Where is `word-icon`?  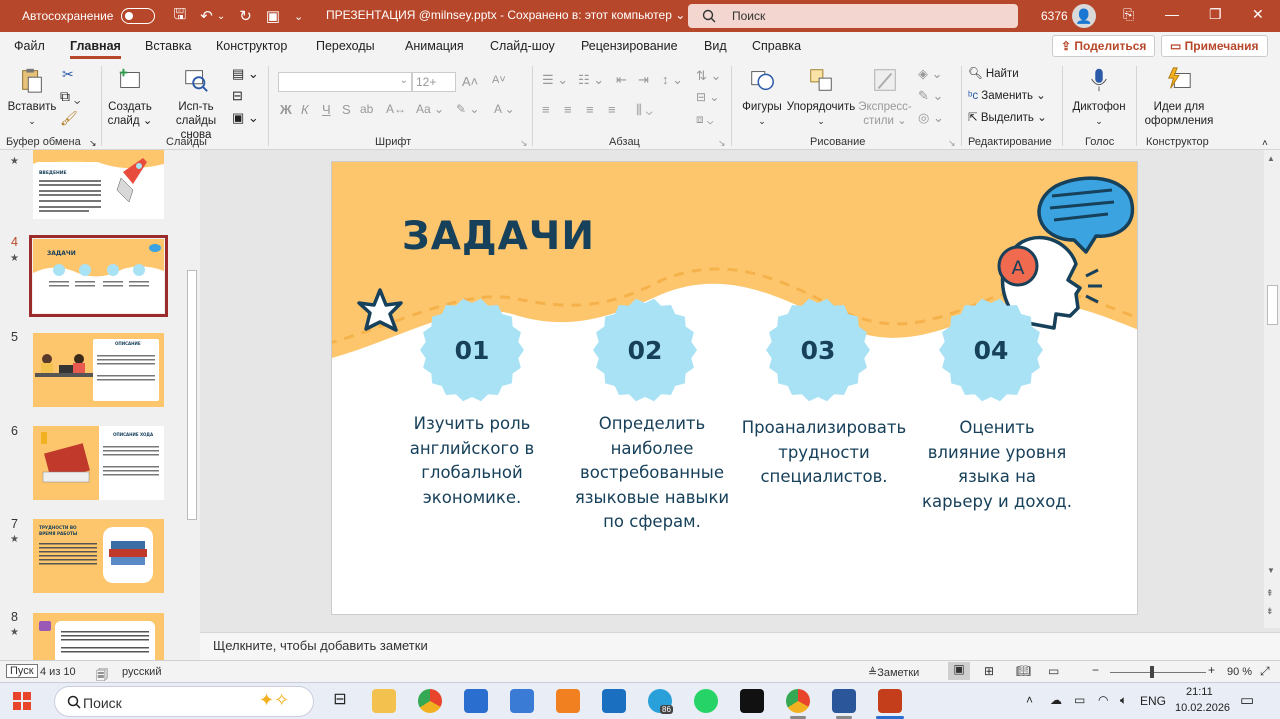
word-icon is located at coordinates (844, 701).